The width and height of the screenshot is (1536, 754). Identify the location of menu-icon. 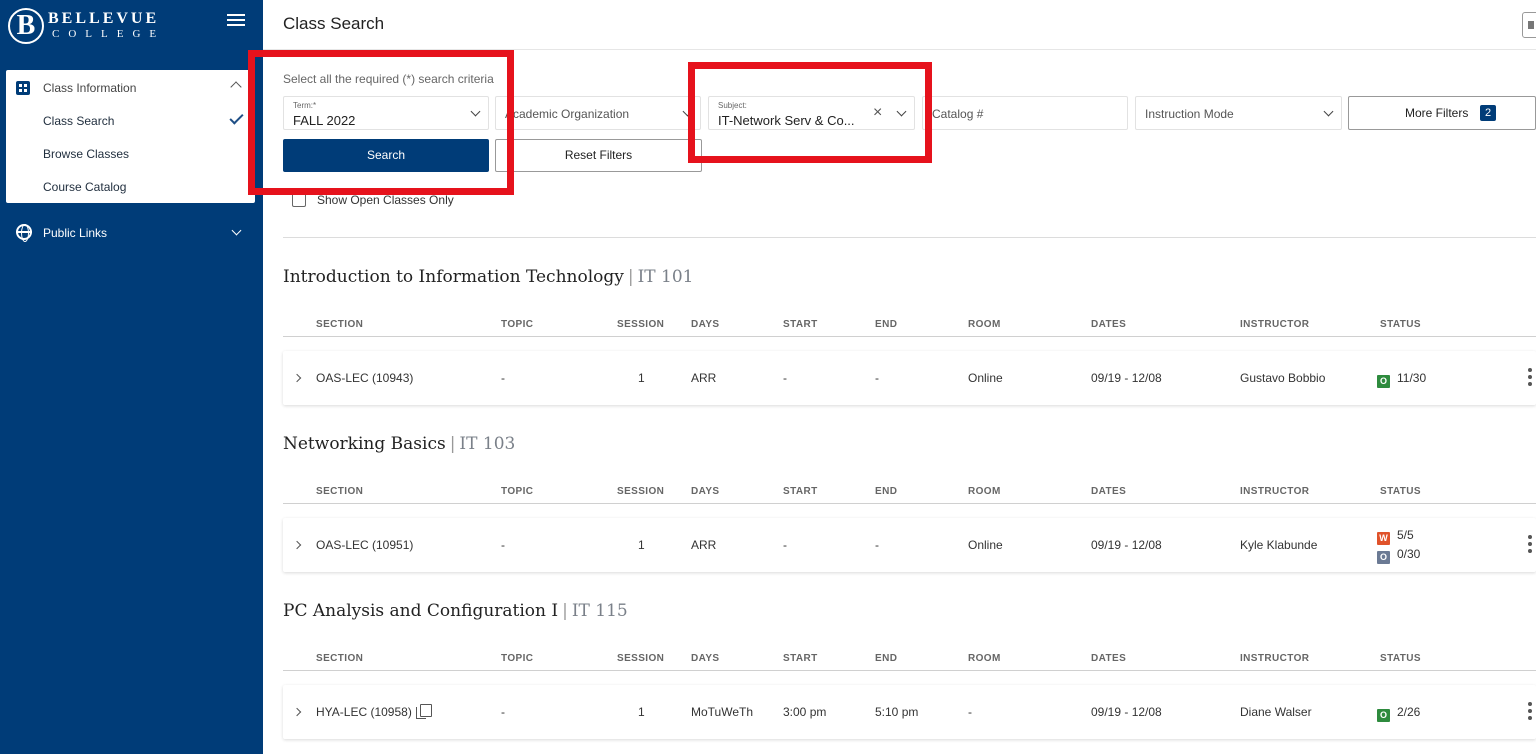
(236, 21).